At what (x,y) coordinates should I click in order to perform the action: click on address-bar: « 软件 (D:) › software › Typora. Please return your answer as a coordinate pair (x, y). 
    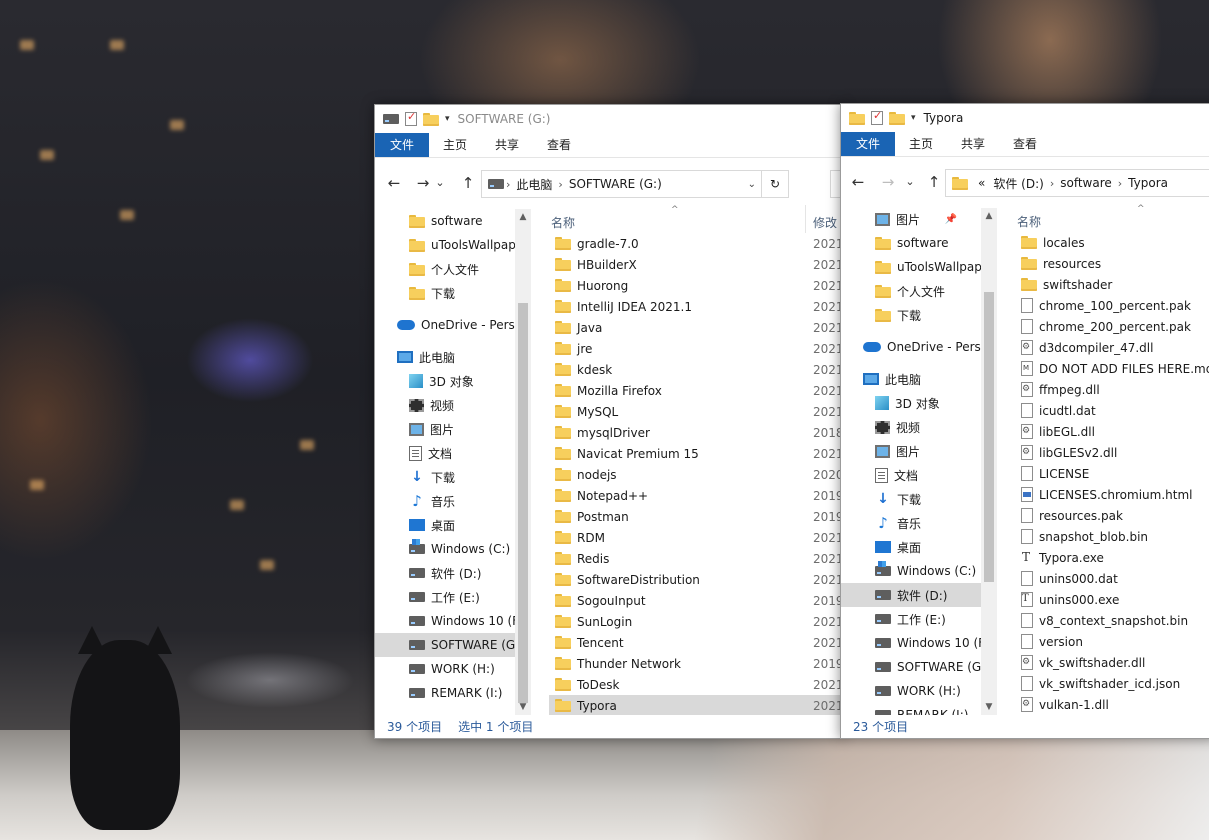
    Looking at the image, I should click on (1077, 183).